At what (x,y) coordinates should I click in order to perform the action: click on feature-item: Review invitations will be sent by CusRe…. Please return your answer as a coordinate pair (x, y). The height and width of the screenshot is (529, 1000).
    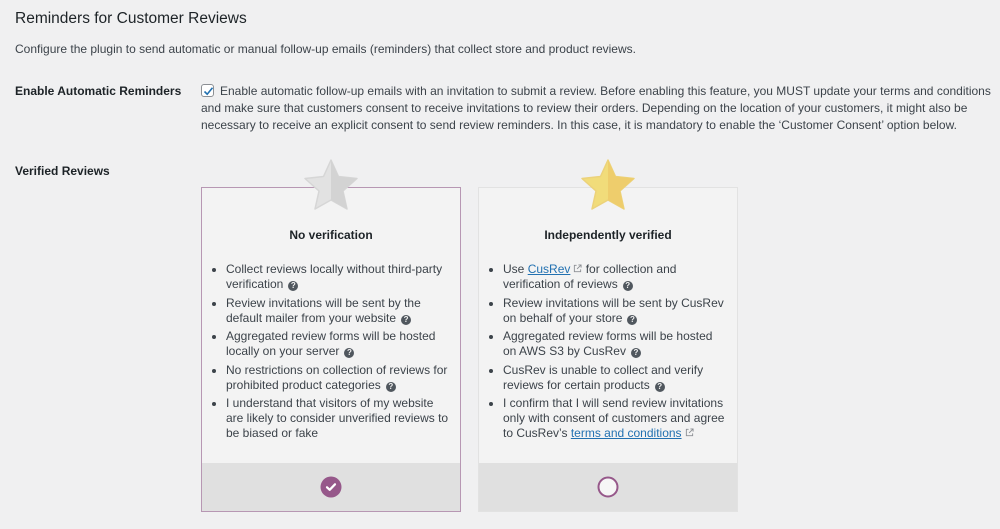
    Looking at the image, I should click on (616, 311).